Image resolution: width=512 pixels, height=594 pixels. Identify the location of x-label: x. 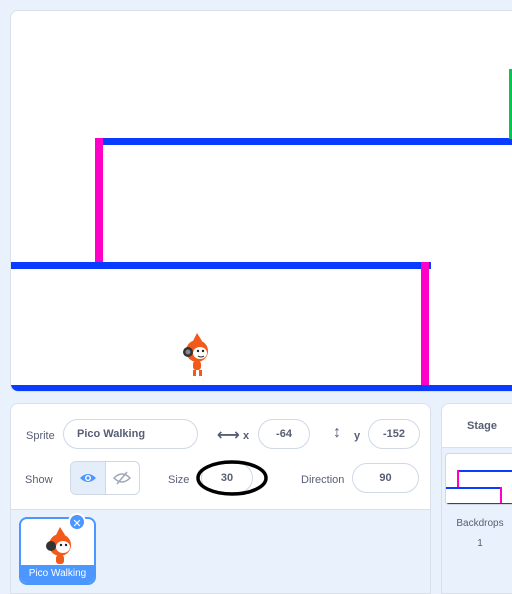
(246, 436).